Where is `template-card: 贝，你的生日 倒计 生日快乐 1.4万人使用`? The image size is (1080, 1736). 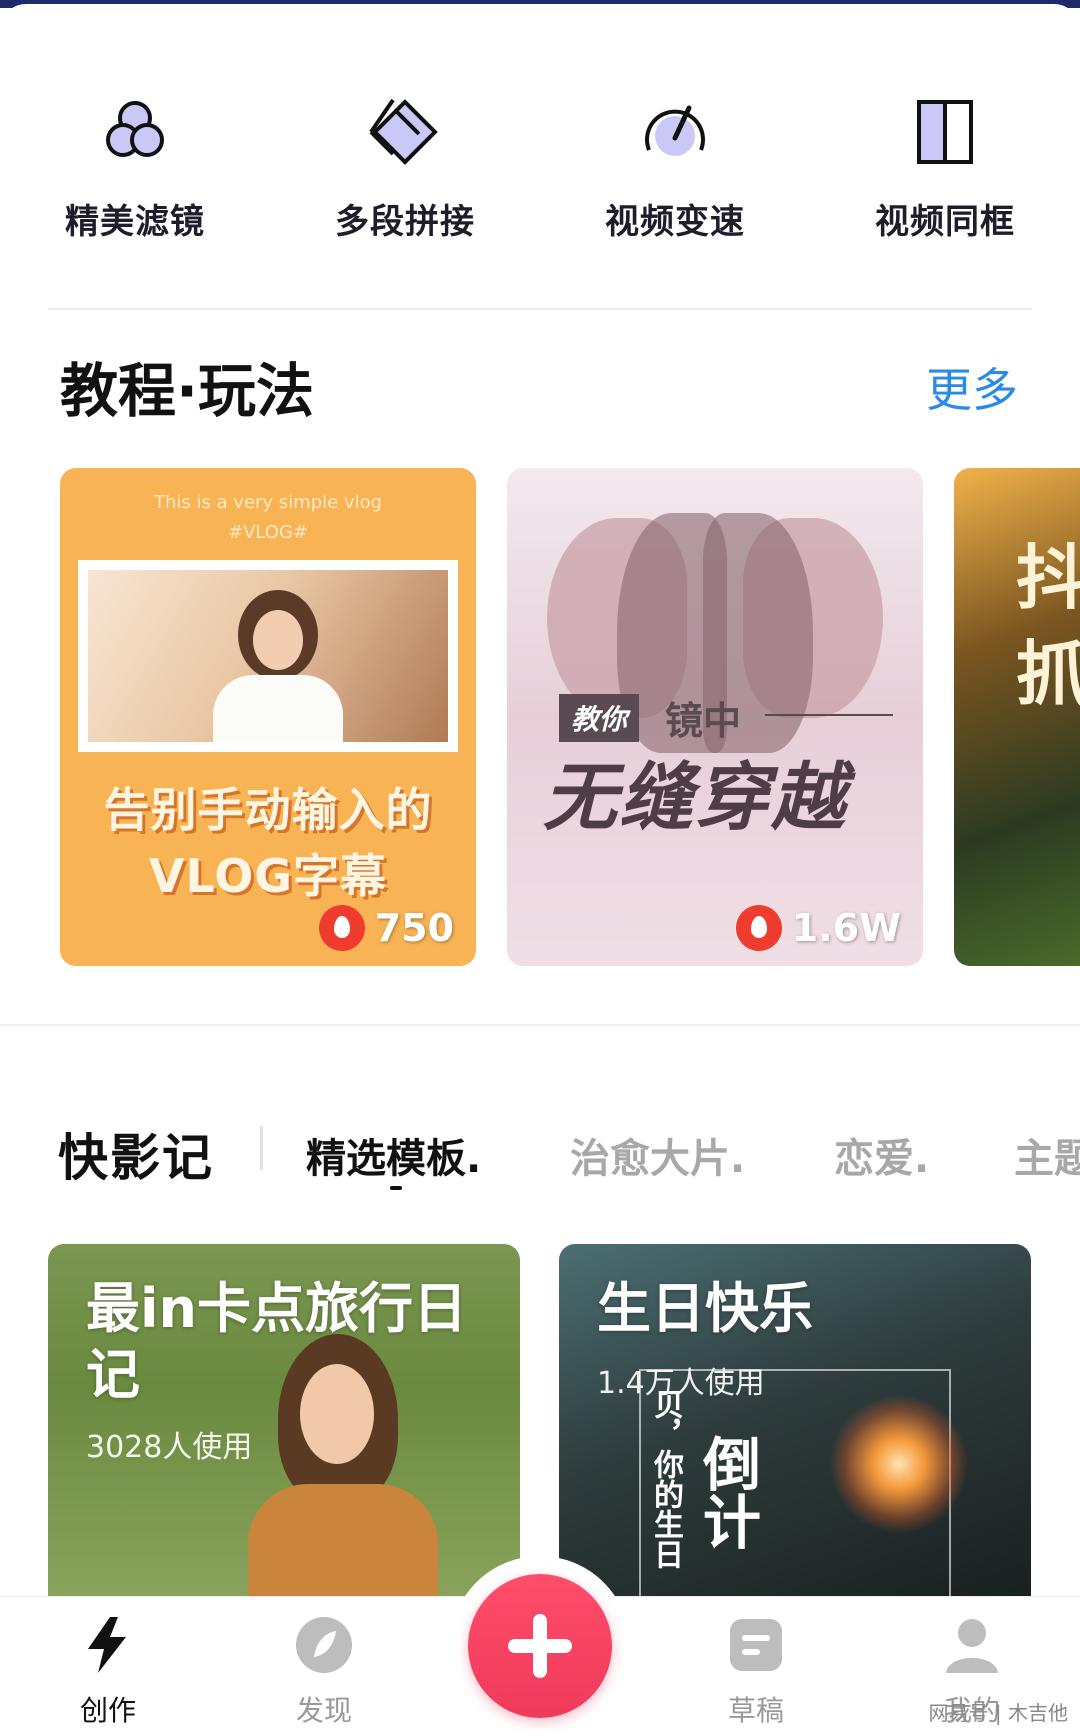 template-card: 贝，你的生日 倒计 生日快乐 1.4万人使用 is located at coordinates (795, 1424).